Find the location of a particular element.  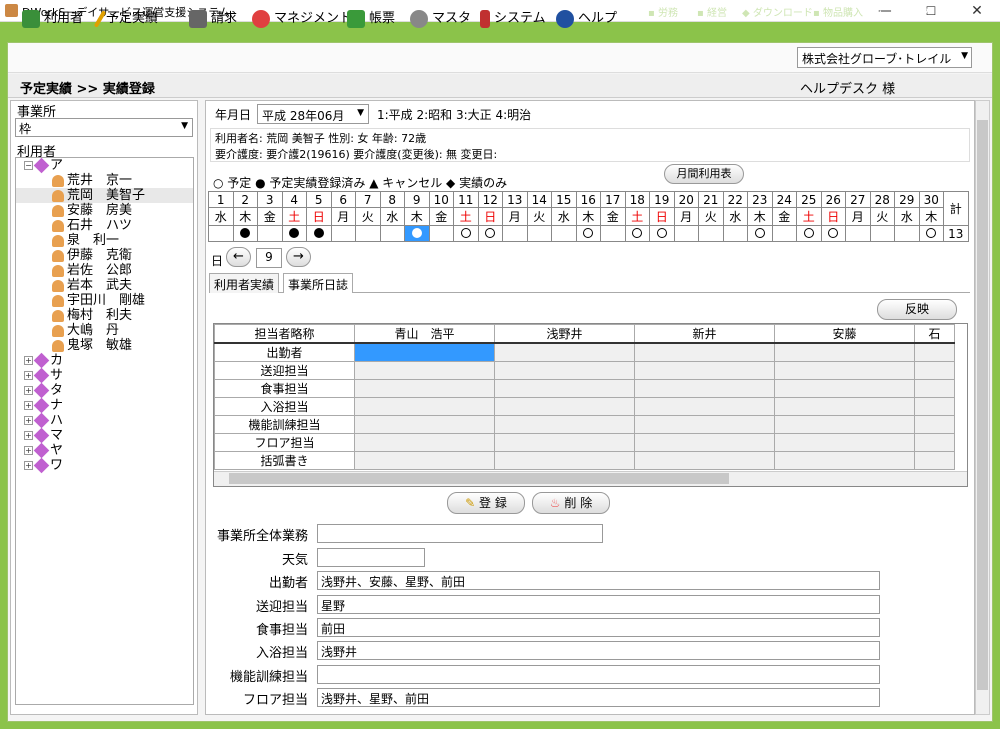

exit-link: ⏻ 終了 is located at coordinates (959, 11).